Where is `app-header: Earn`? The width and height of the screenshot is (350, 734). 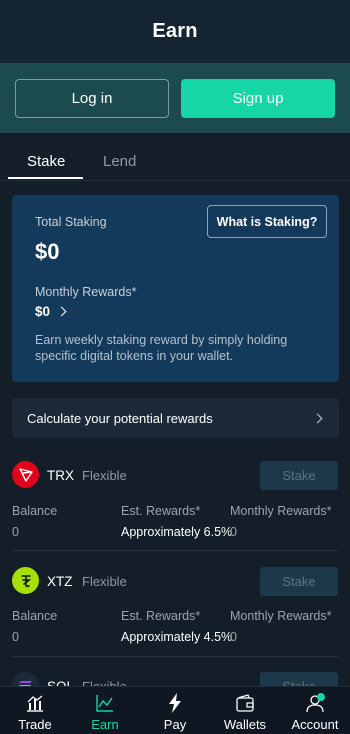 app-header: Earn is located at coordinates (175, 31).